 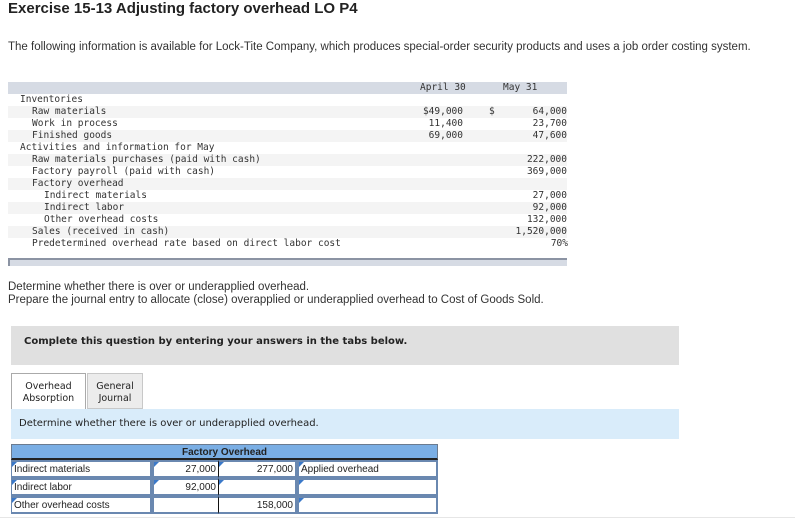 What do you see at coordinates (48, 386) in the screenshot?
I see `tab-label-line1: Overhead` at bounding box center [48, 386].